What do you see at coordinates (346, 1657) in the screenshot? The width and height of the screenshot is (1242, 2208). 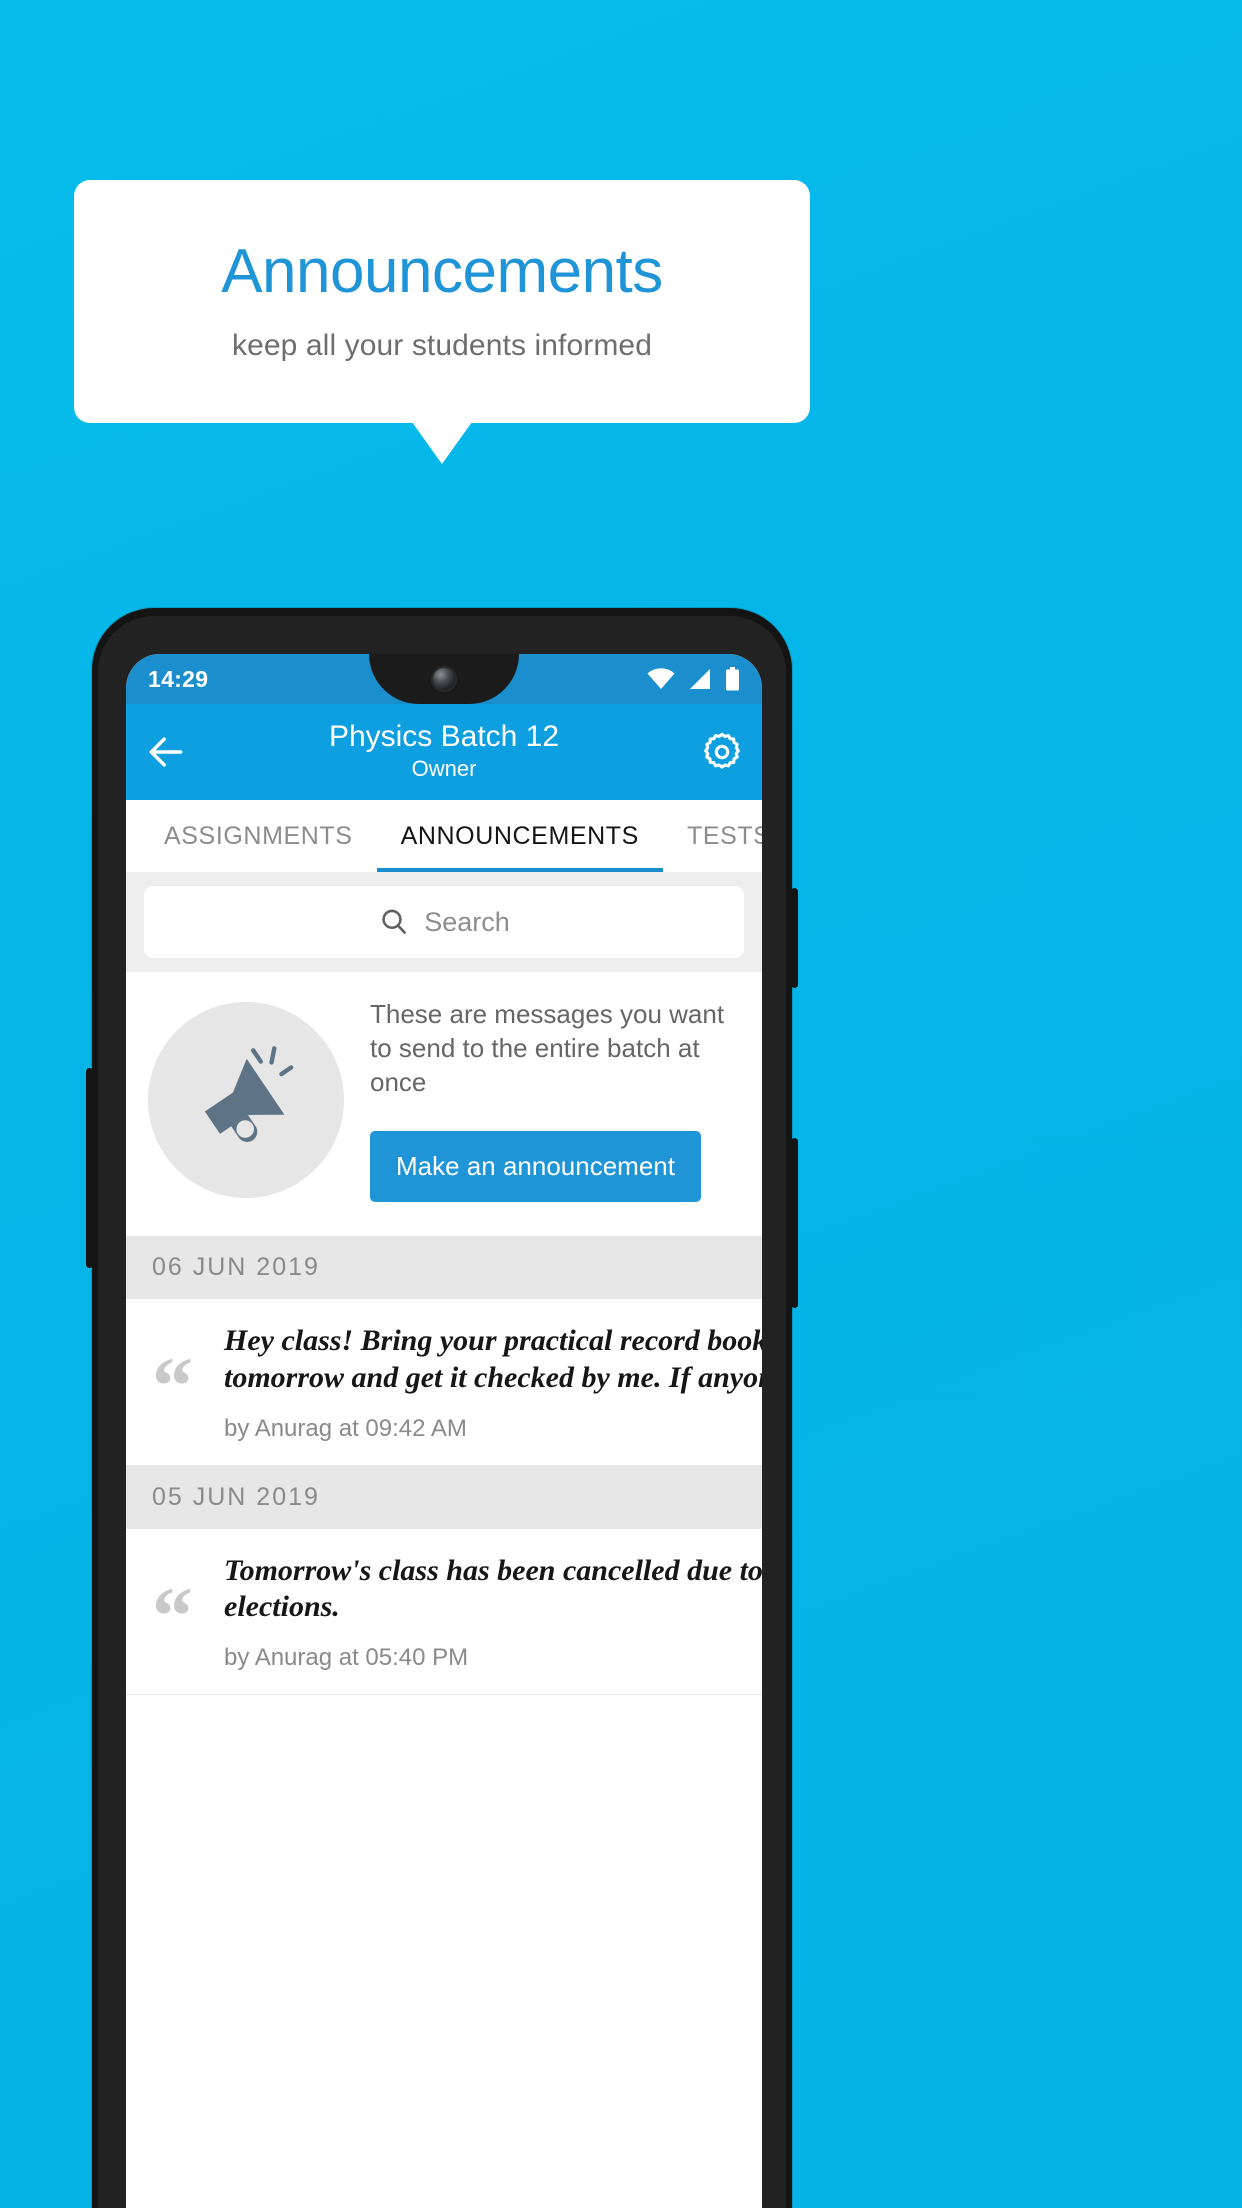 I see `announcement-meta: by Anurag at 05:40 PM` at bounding box center [346, 1657].